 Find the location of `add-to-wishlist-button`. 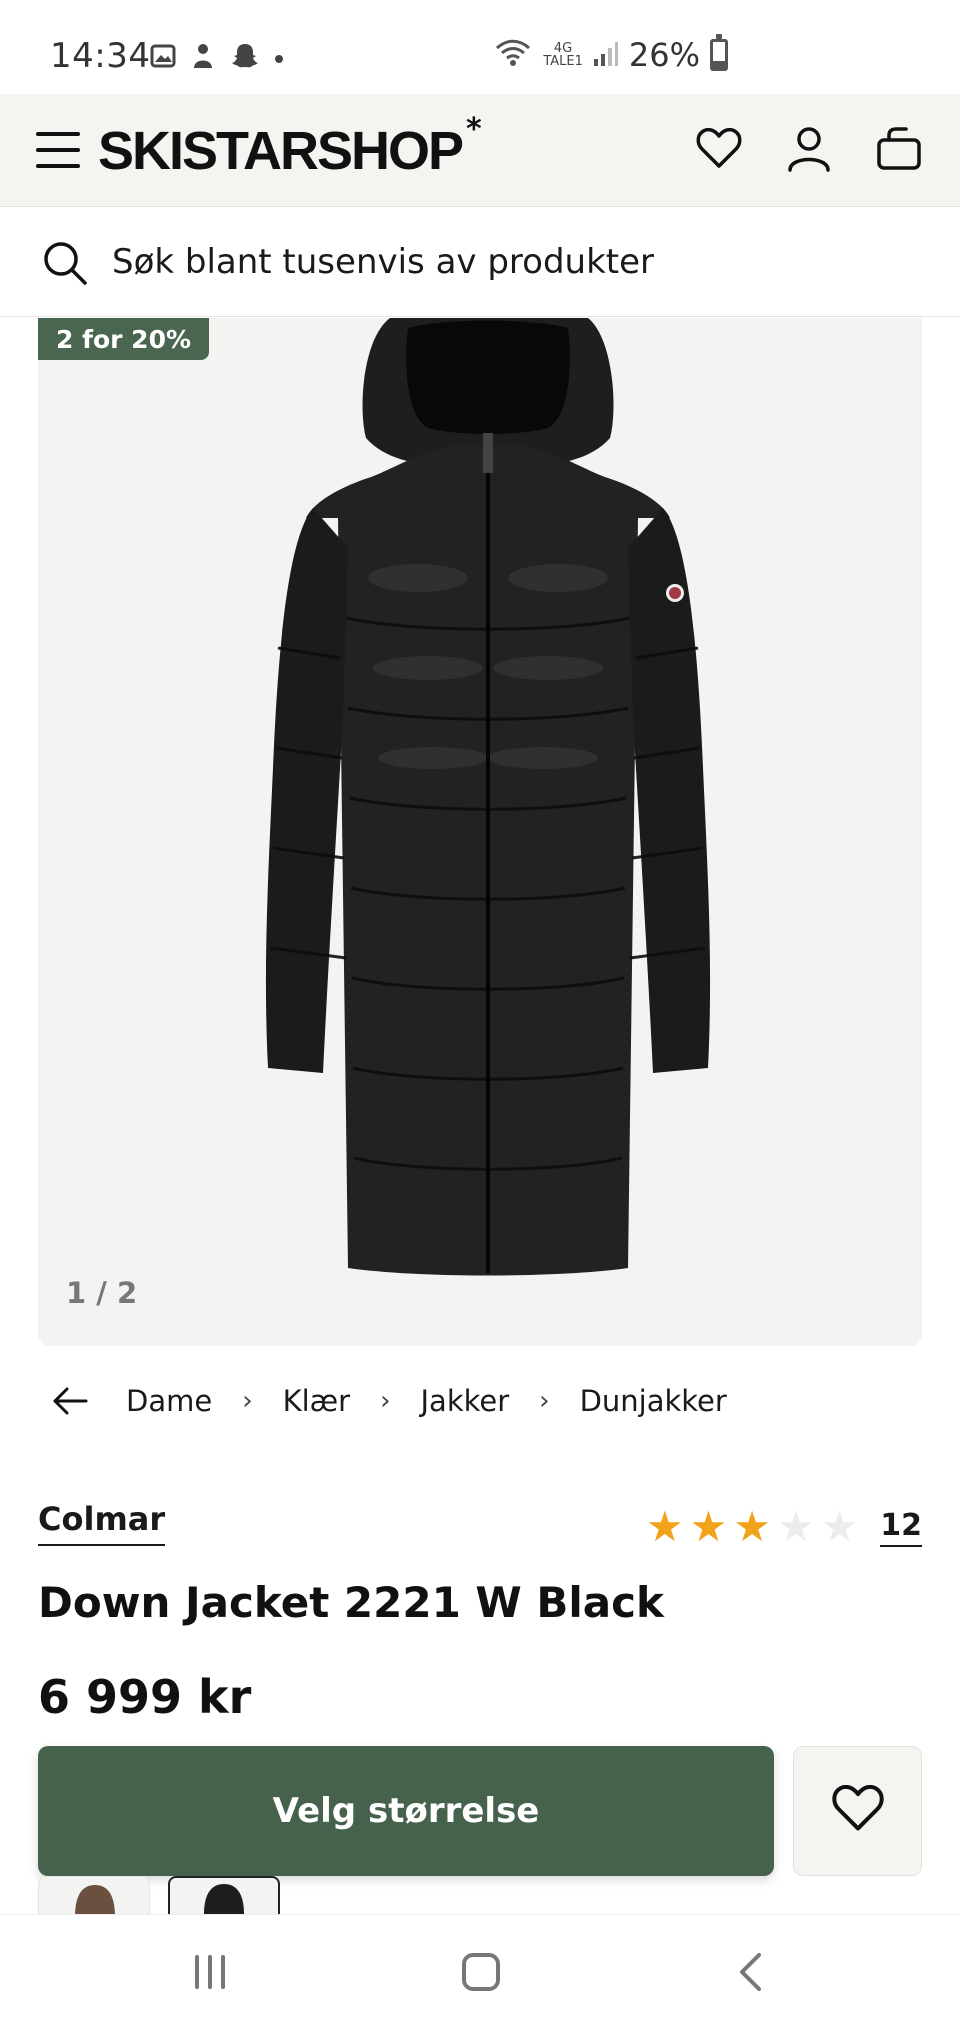

add-to-wishlist-button is located at coordinates (857, 1811).